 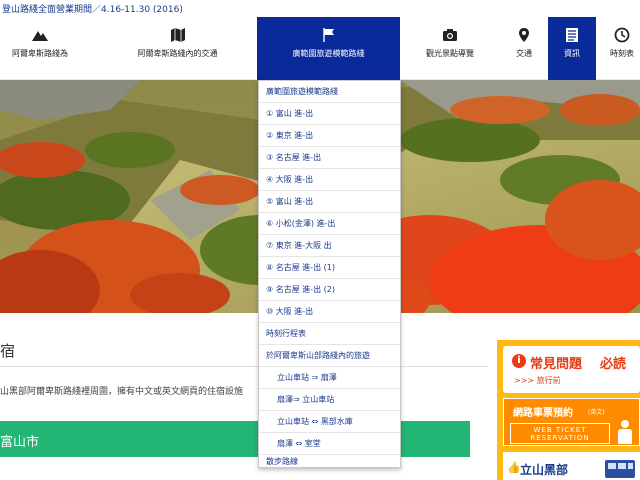 I want to click on dropdown-subitem: 扇澤⇒ 立山車站, so click(x=329, y=400).